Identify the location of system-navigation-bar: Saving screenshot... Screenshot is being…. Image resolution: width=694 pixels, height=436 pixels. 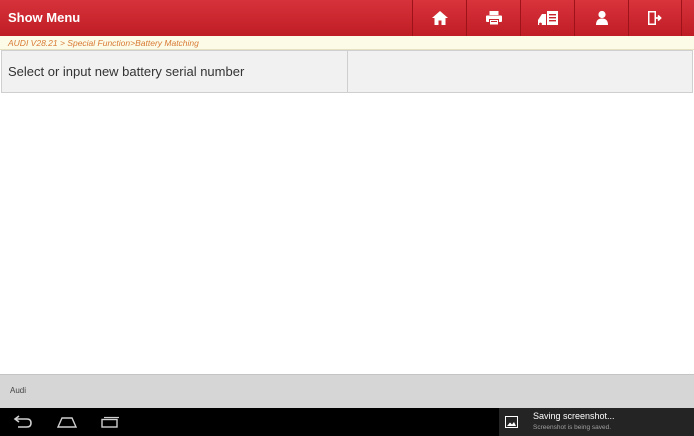
(347, 422).